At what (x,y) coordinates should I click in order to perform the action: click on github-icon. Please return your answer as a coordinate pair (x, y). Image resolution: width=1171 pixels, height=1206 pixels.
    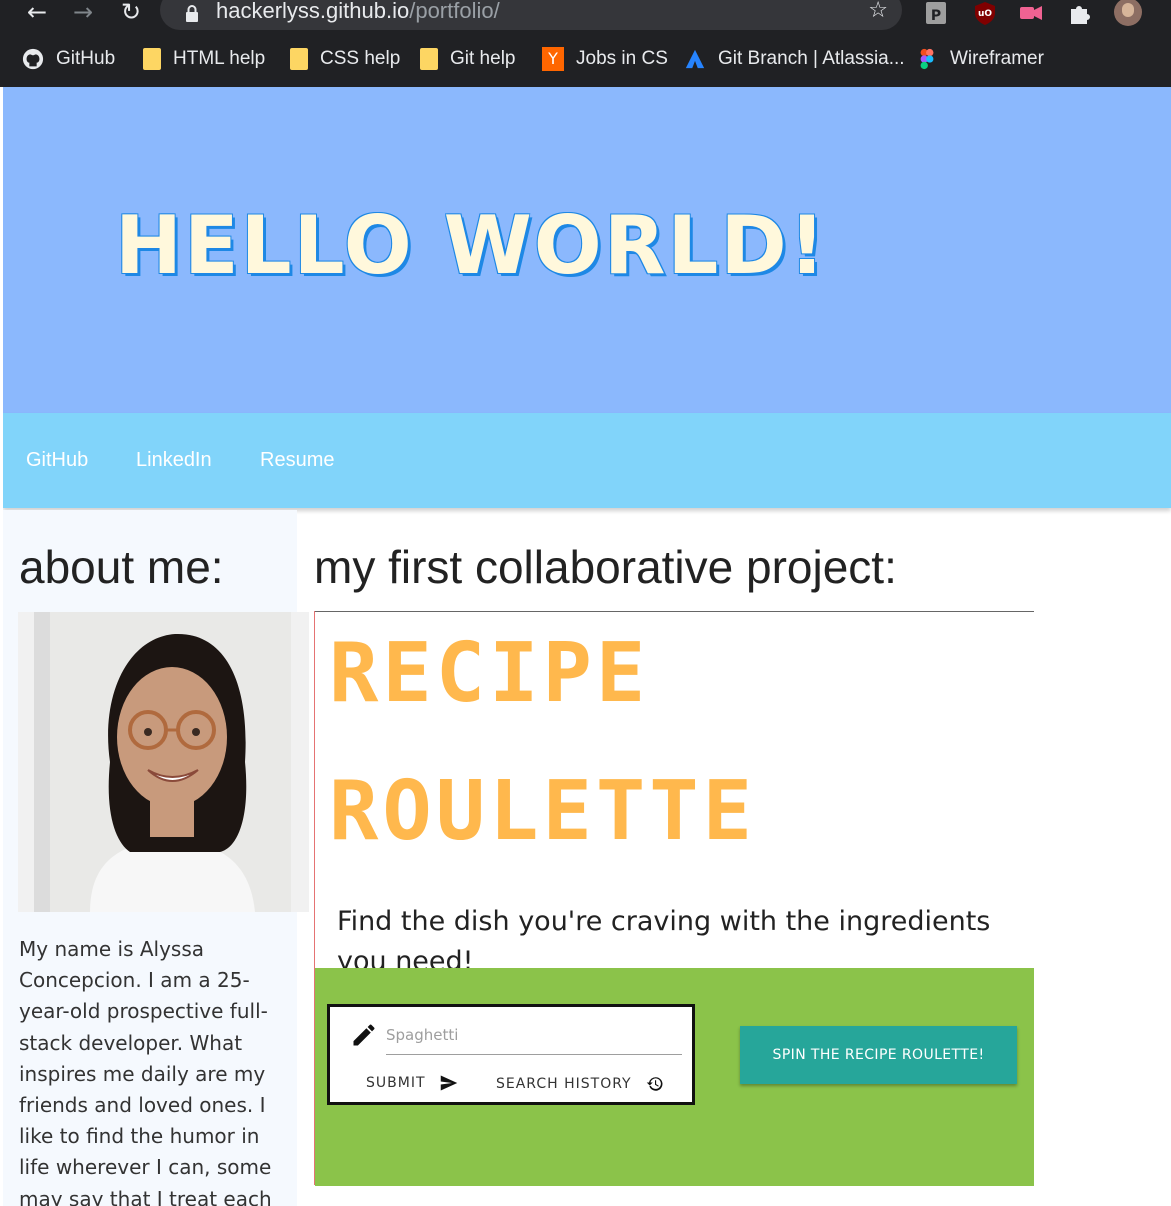
    Looking at the image, I should click on (33, 59).